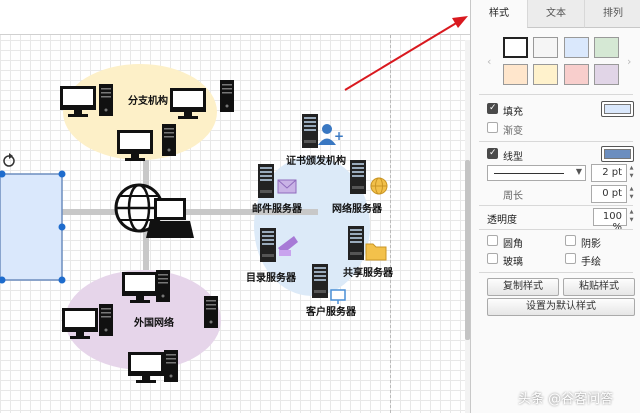 The image size is (640, 413). What do you see at coordinates (617, 109) in the screenshot?
I see `fill-color-button` at bounding box center [617, 109].